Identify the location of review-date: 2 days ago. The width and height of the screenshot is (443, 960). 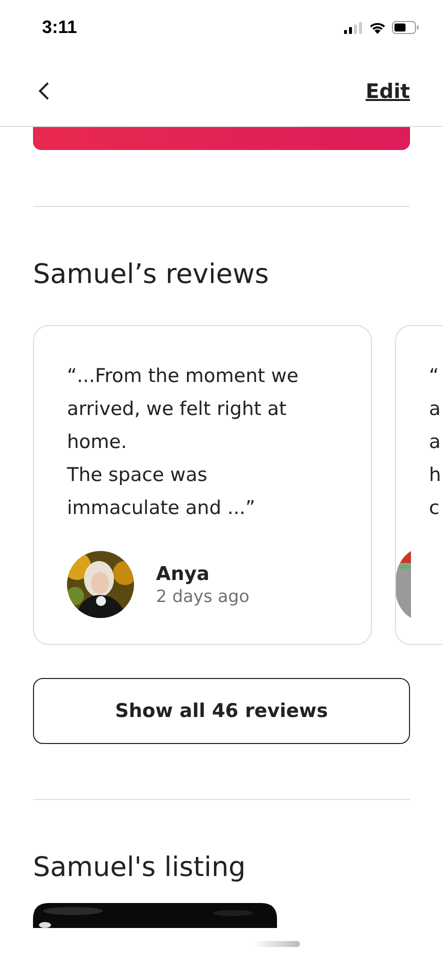
(203, 596).